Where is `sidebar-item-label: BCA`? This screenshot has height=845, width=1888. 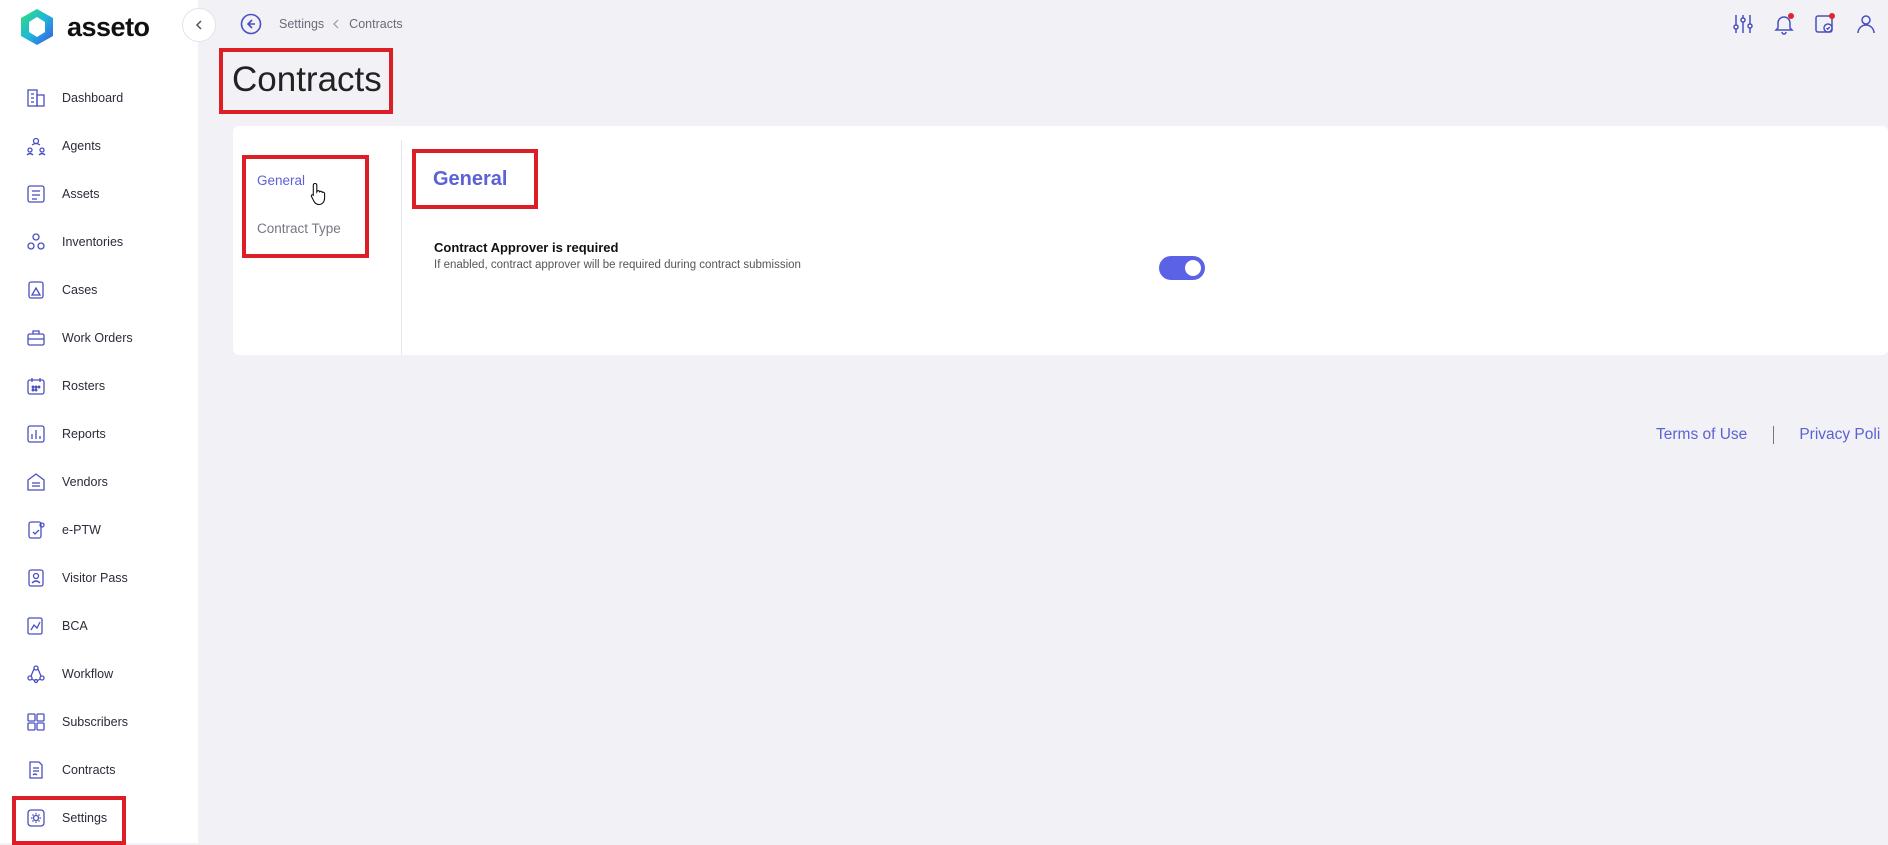
sidebar-item-label: BCA is located at coordinates (75, 626).